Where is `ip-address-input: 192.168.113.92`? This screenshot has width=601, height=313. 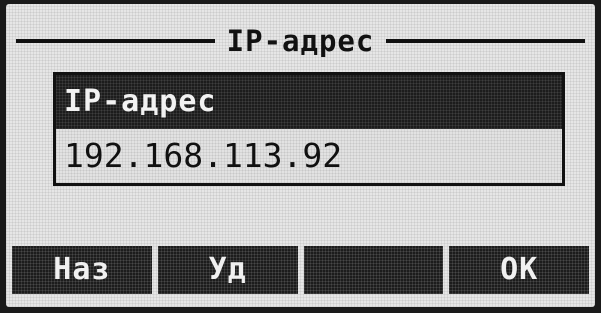 ip-address-input: 192.168.113.92 is located at coordinates (309, 156).